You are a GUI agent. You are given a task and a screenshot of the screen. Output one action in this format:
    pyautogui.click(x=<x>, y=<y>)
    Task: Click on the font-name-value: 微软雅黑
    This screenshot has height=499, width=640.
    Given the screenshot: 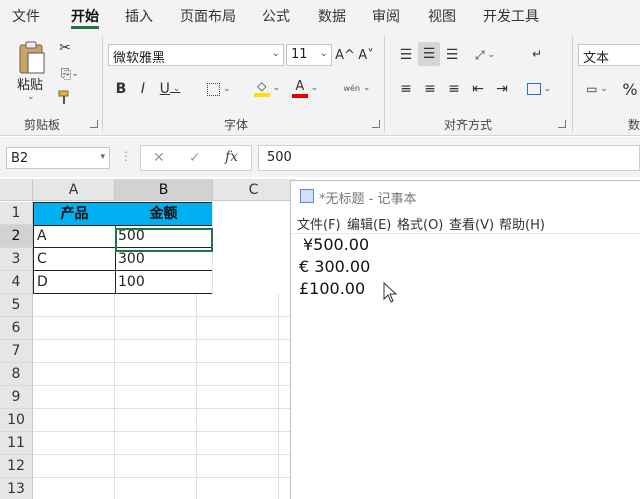 What is the action you would take?
    pyautogui.click(x=139, y=58)
    